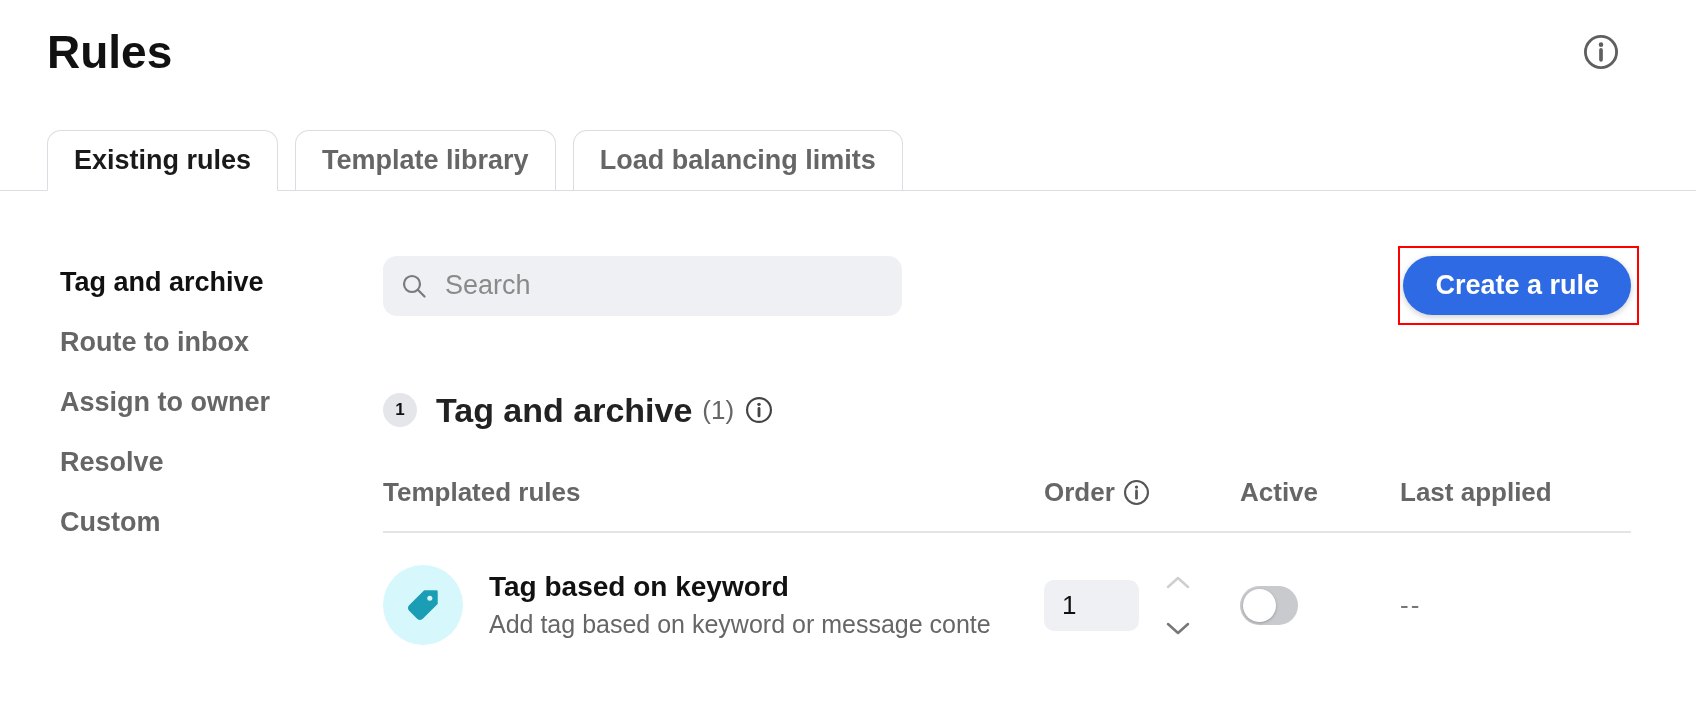 This screenshot has width=1696, height=706. What do you see at coordinates (112, 462) in the screenshot?
I see `sidebar-item: Resolve` at bounding box center [112, 462].